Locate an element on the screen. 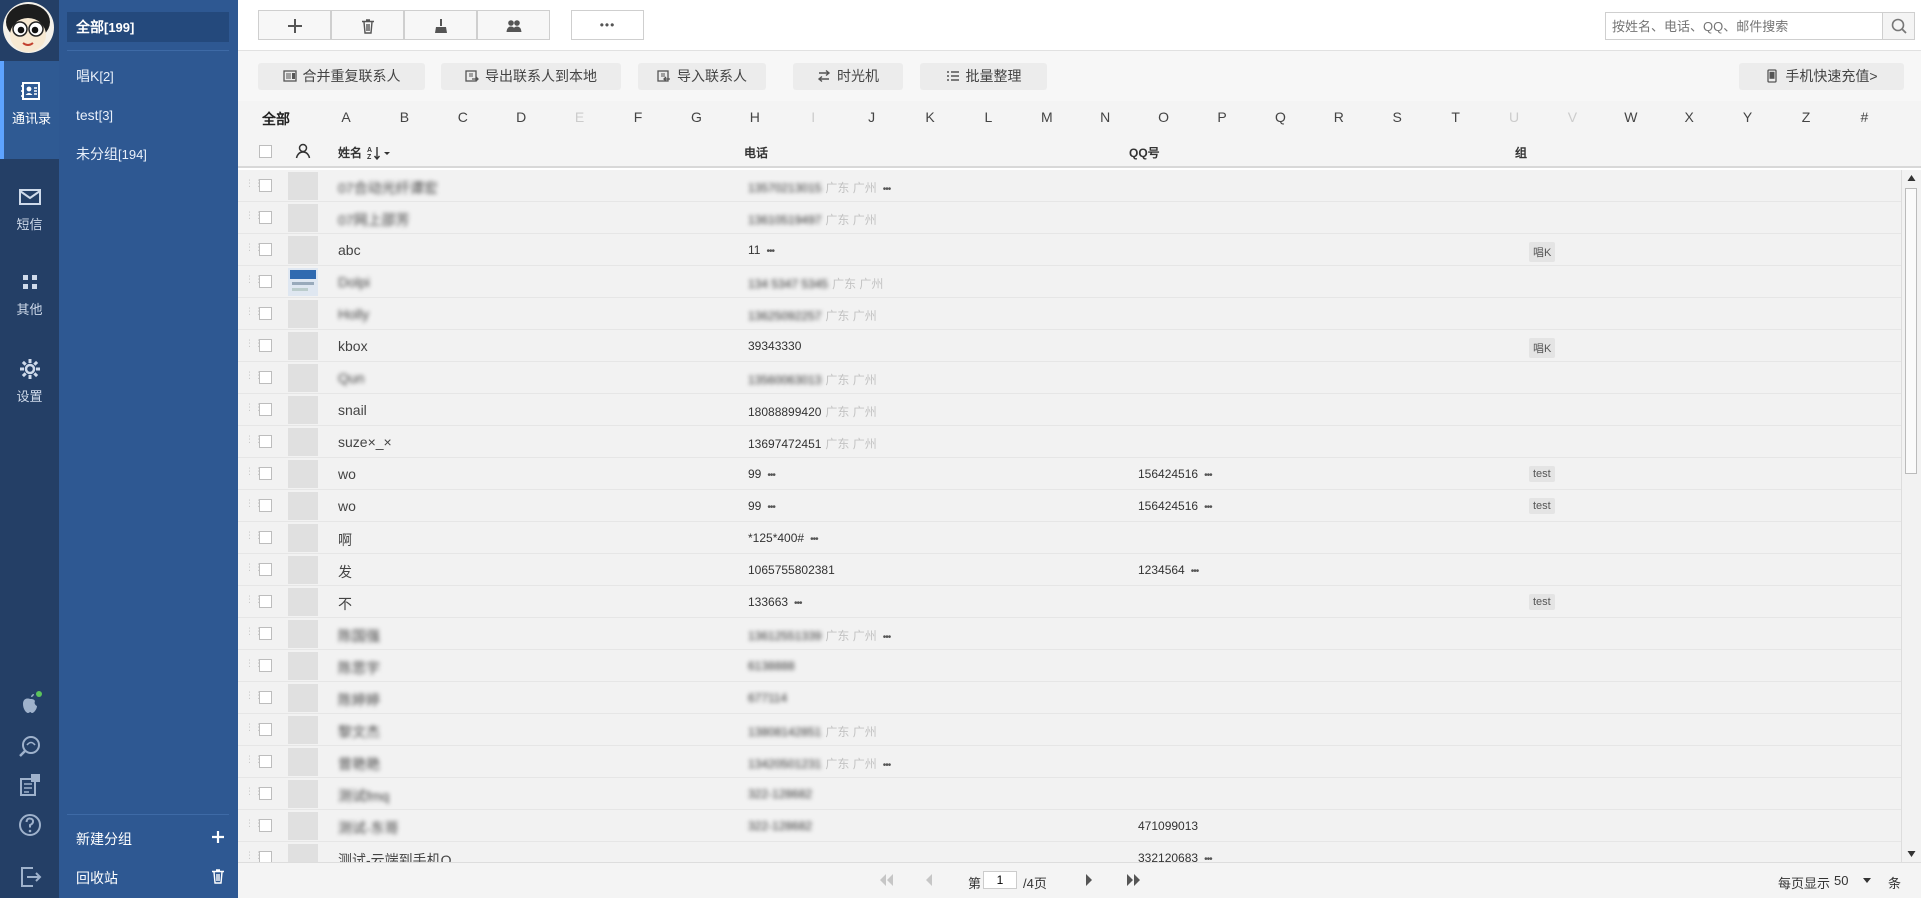 The width and height of the screenshot is (1921, 898). search-input is located at coordinates (1736, 26).